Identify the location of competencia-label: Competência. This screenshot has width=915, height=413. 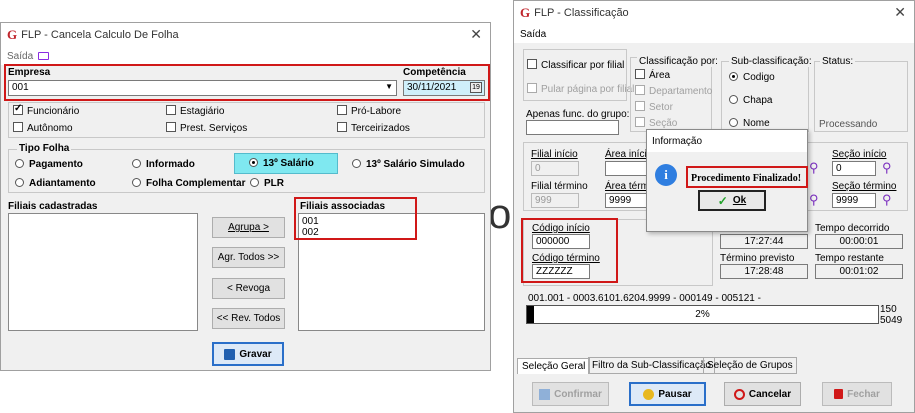
(434, 72).